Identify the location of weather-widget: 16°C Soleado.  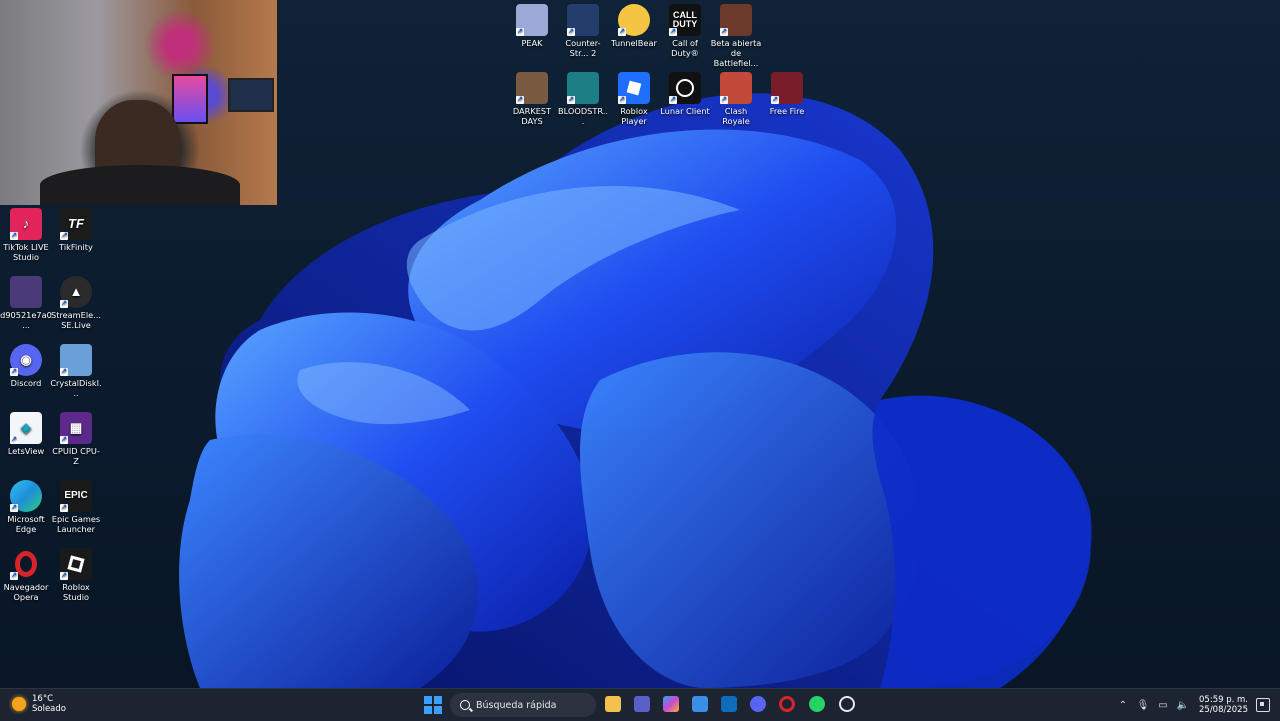
(39, 704).